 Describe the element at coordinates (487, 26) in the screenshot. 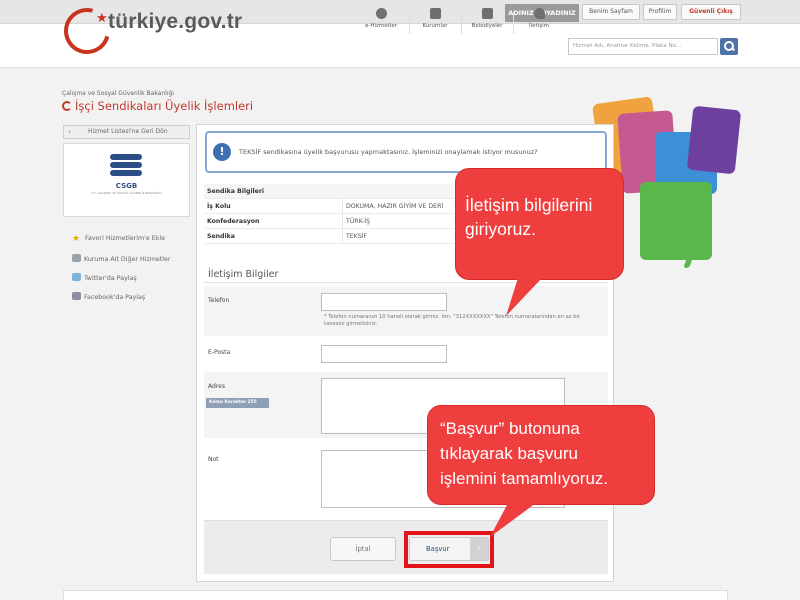

I see `nav-label: Belediyeler` at that location.